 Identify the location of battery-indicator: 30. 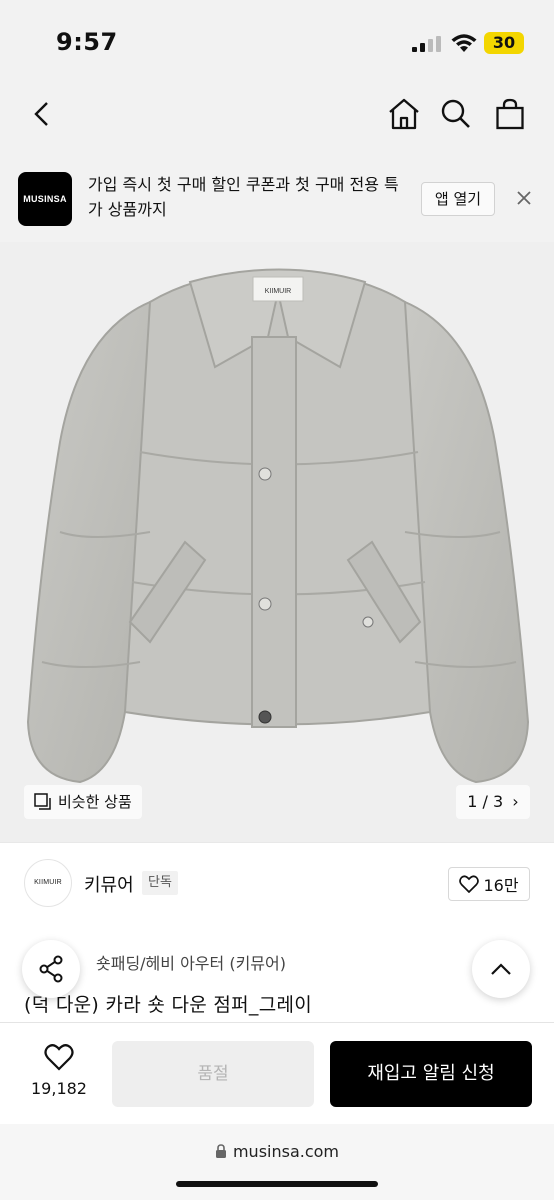
(504, 43).